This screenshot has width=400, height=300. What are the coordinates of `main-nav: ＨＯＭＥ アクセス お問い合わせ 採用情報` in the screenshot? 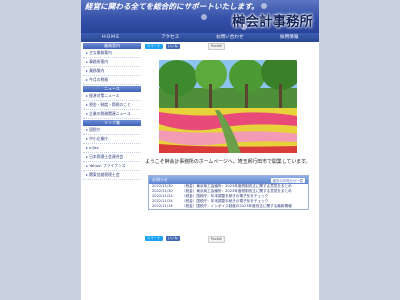 It's located at (200, 37).